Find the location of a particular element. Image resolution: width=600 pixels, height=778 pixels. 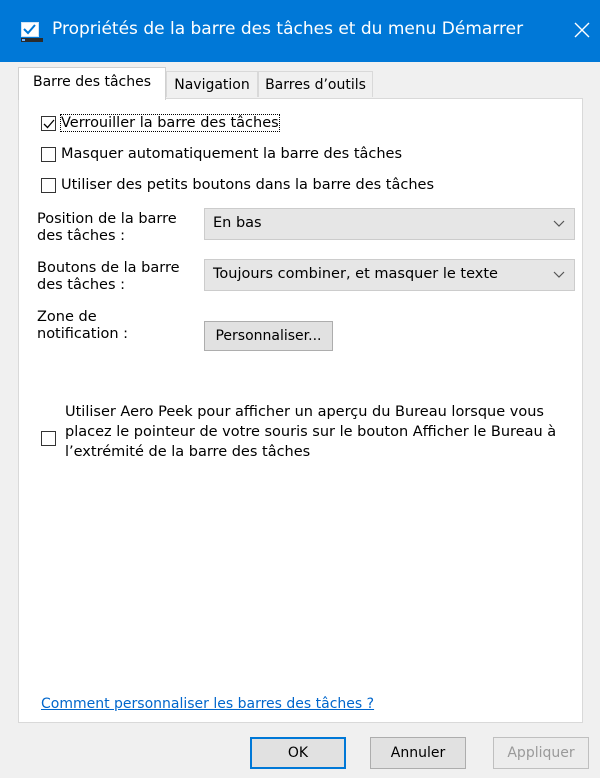

buttons-label-line2: des tâches : is located at coordinates (81, 285).